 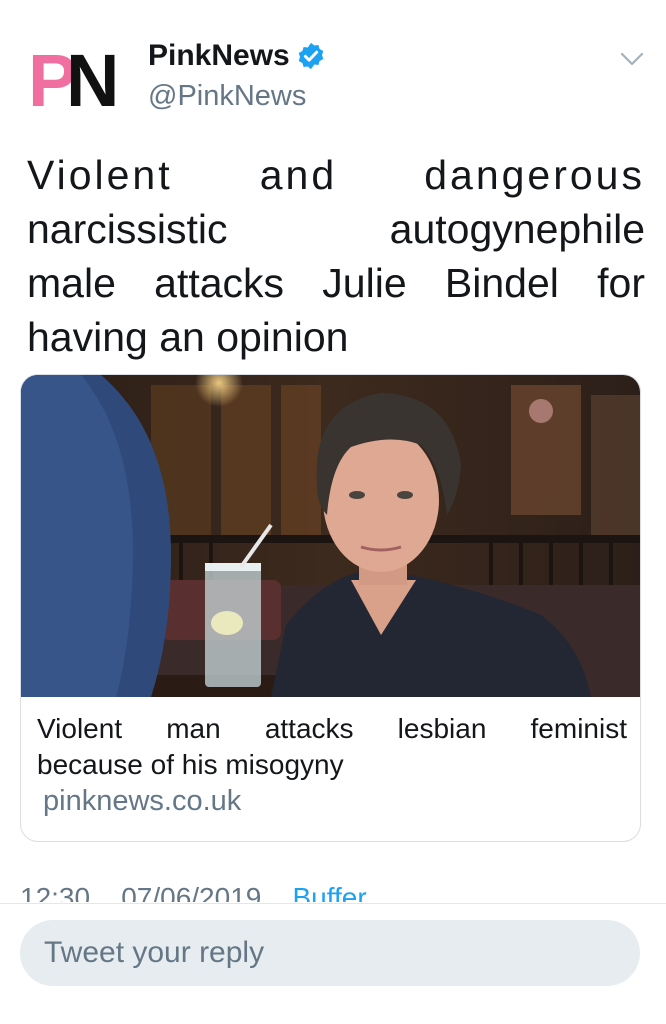 What do you see at coordinates (55, 892) in the screenshot?
I see `tweet-time: 12:30` at bounding box center [55, 892].